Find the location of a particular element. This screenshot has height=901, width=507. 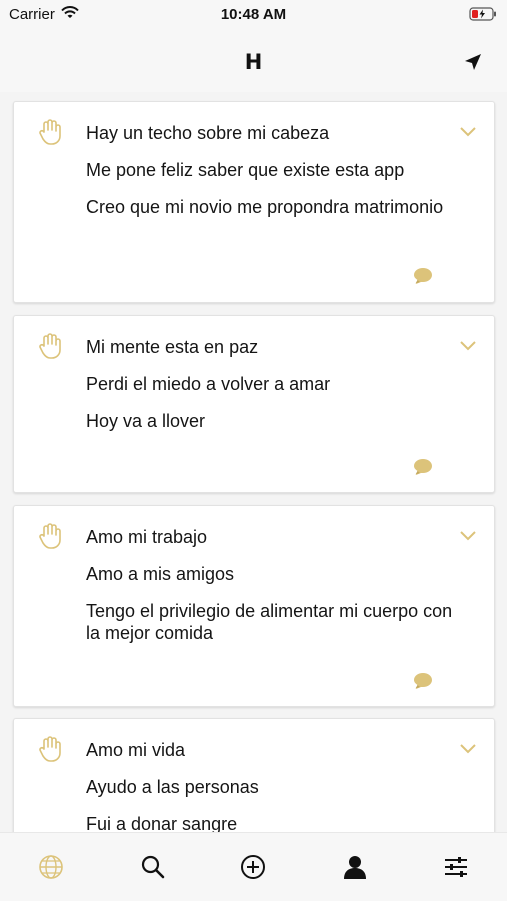

clock: 10:48 AM is located at coordinates (253, 14).